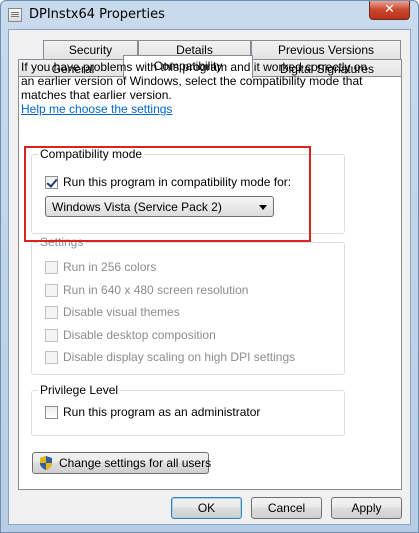 This screenshot has width=419, height=533. What do you see at coordinates (110, 267) in the screenshot?
I see `setting-label: Run in 256 colors` at bounding box center [110, 267].